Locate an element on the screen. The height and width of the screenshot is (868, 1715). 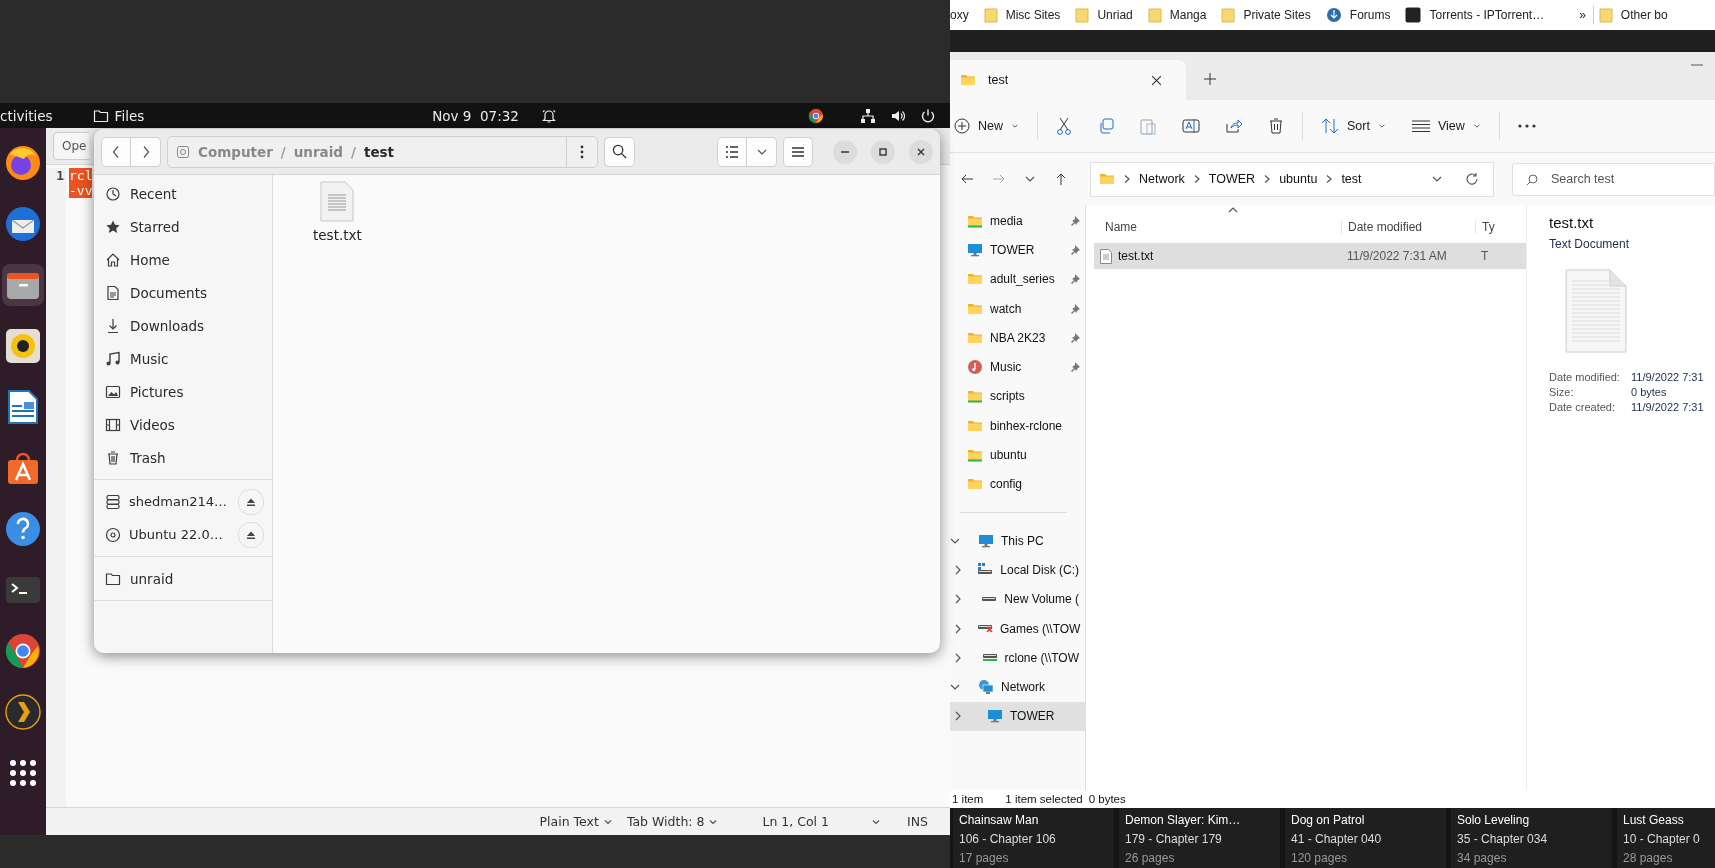
nav-item: adult_series is located at coordinates (1017, 279).